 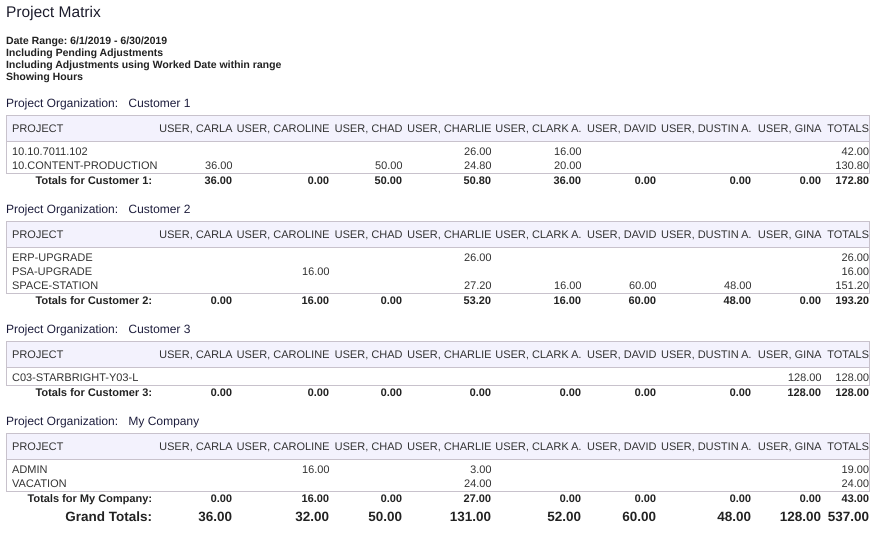 What do you see at coordinates (478, 286) in the screenshot?
I see `hours-value: 27.20` at bounding box center [478, 286].